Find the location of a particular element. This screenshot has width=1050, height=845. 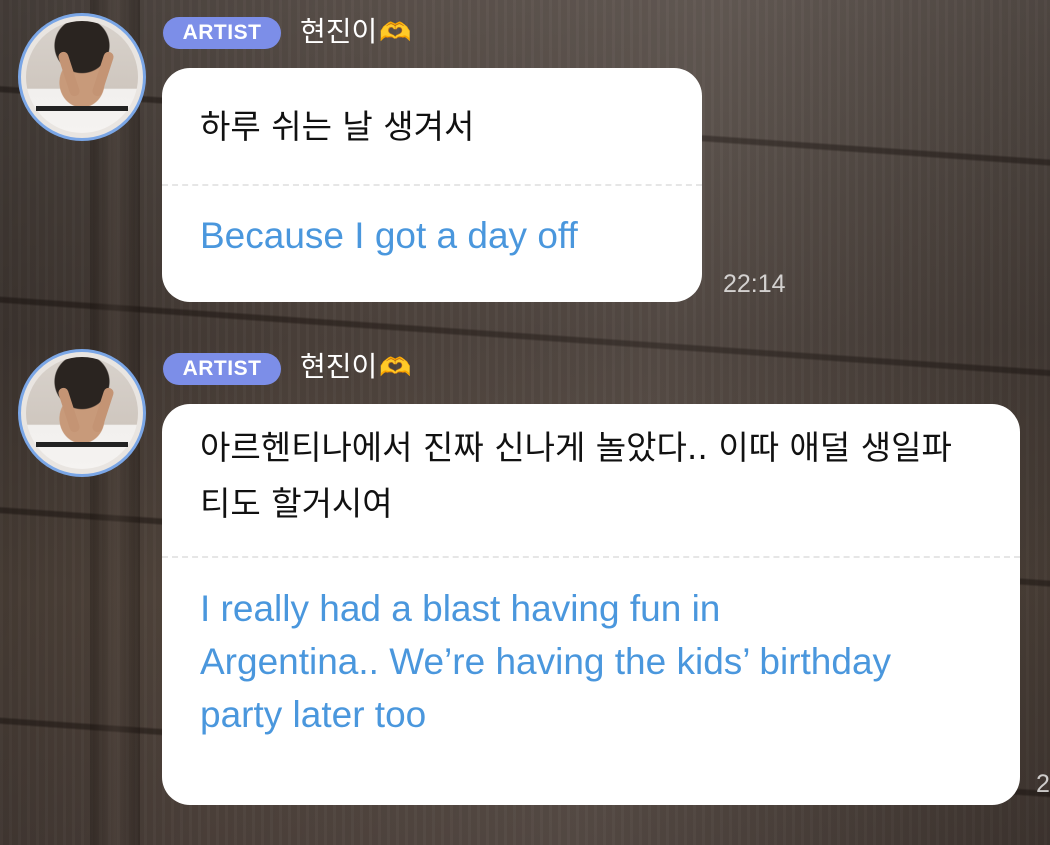

message-bubble: 하루 쉬는 날 생겨서 Because I got a day off is located at coordinates (432, 185).